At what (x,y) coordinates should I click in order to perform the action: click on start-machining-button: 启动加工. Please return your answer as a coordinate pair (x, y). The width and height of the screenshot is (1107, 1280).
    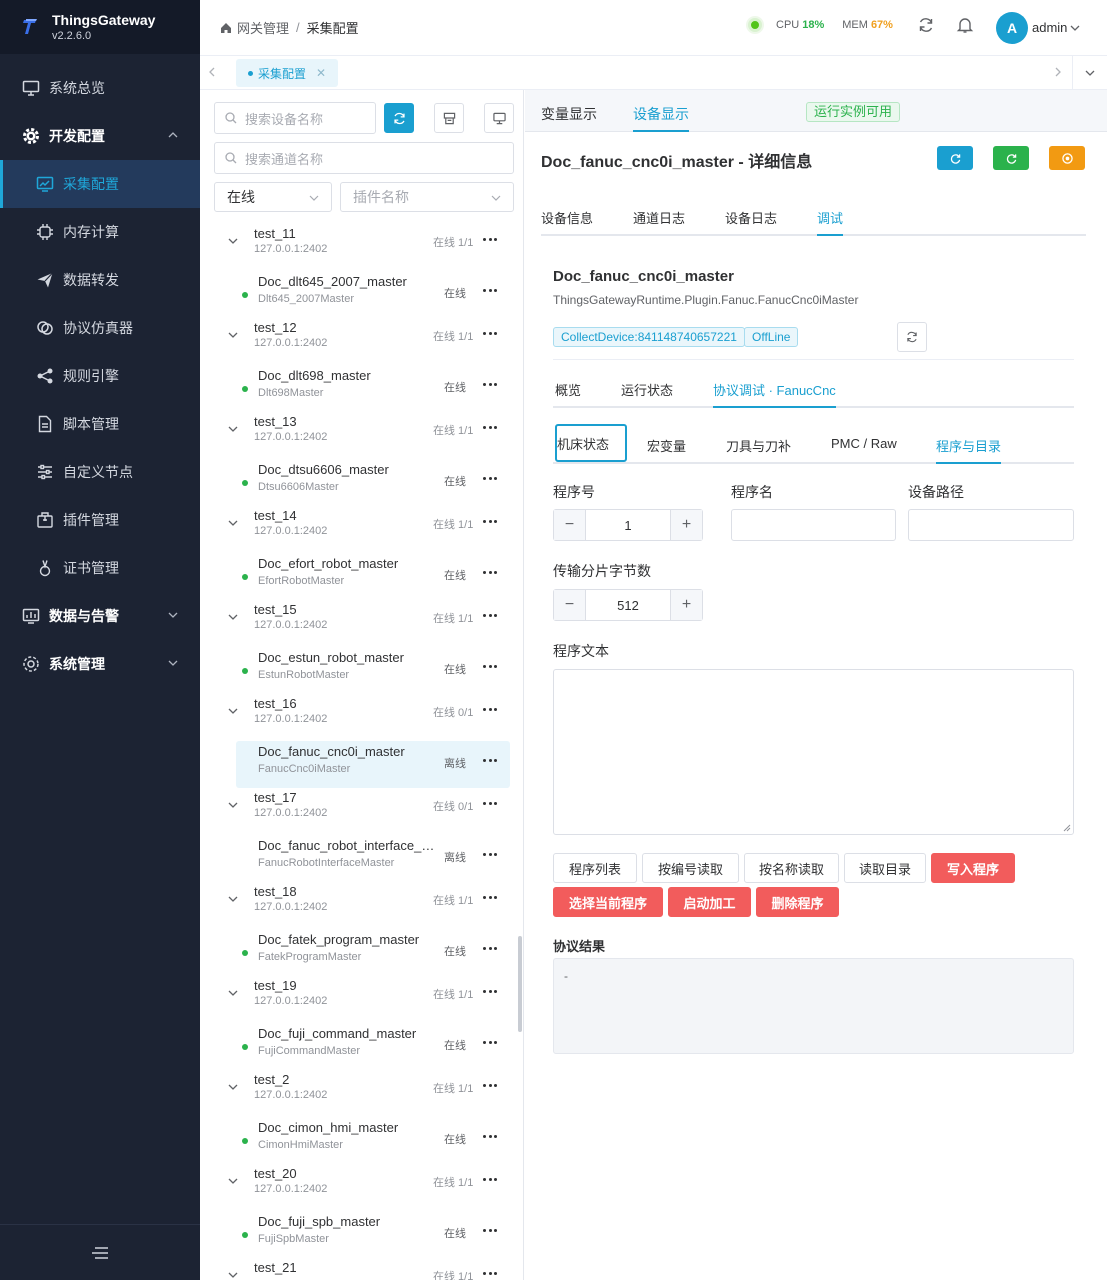
    Looking at the image, I should click on (709, 902).